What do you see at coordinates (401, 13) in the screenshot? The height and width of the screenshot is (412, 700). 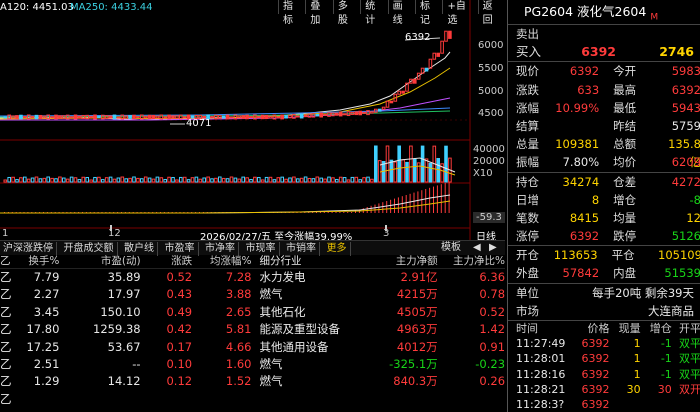 I see `toolbar-draw: 画线` at bounding box center [401, 13].